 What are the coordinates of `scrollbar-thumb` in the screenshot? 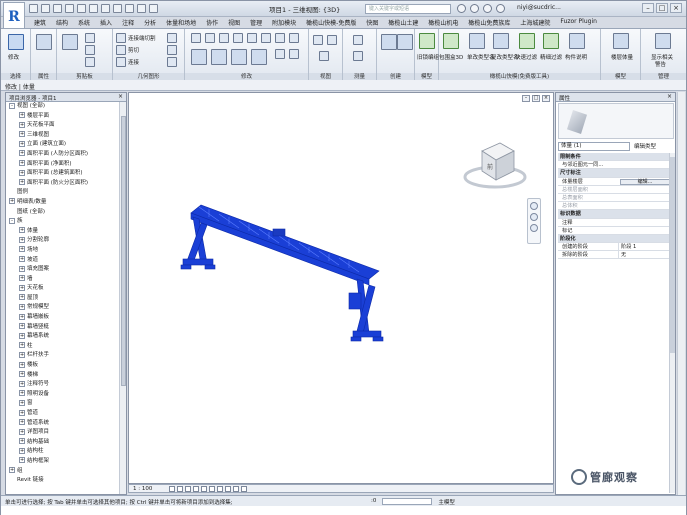 It's located at (672, 255).